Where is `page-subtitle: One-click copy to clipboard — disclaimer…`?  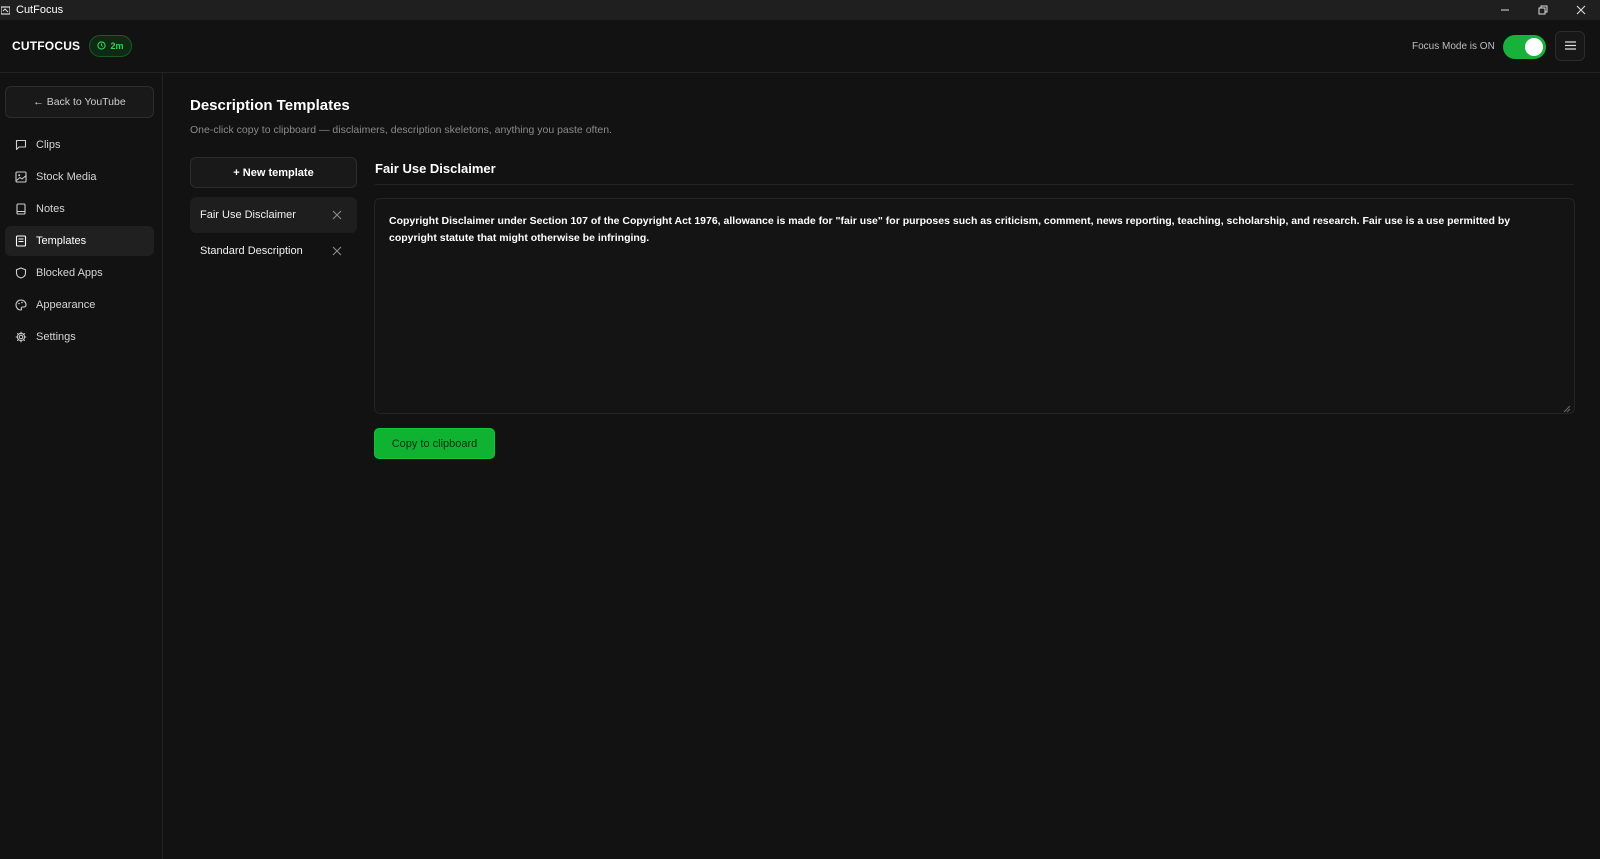 page-subtitle: One-click copy to clipboard — disclaimer… is located at coordinates (401, 130).